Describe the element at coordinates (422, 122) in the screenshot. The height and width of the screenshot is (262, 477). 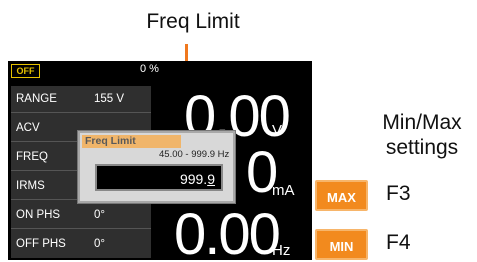
I see `minmax-label-line1: Min/Max` at that location.